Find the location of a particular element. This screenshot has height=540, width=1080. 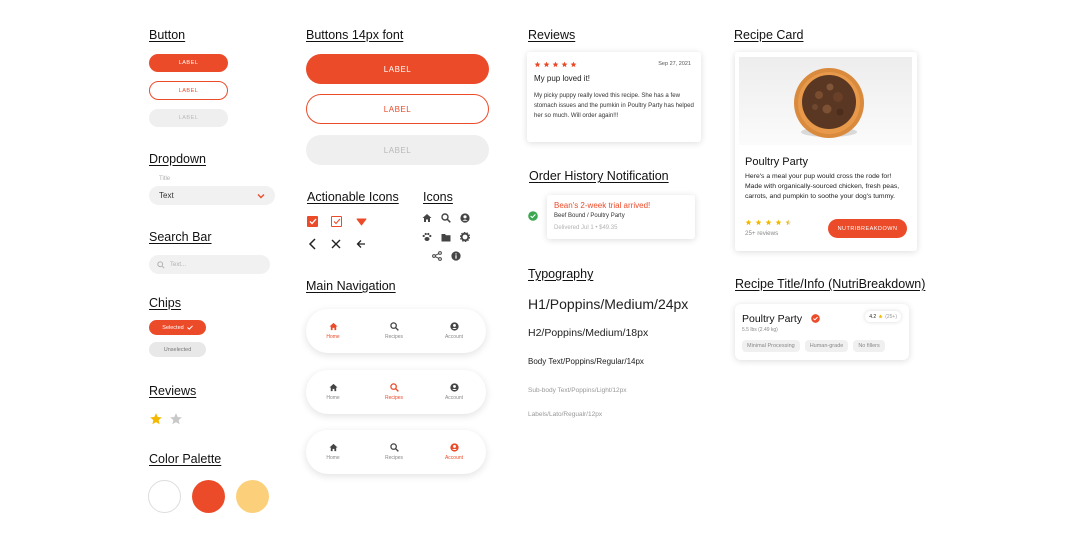

main-navigation-bar-account: Home Recipes Account is located at coordinates (396, 452).